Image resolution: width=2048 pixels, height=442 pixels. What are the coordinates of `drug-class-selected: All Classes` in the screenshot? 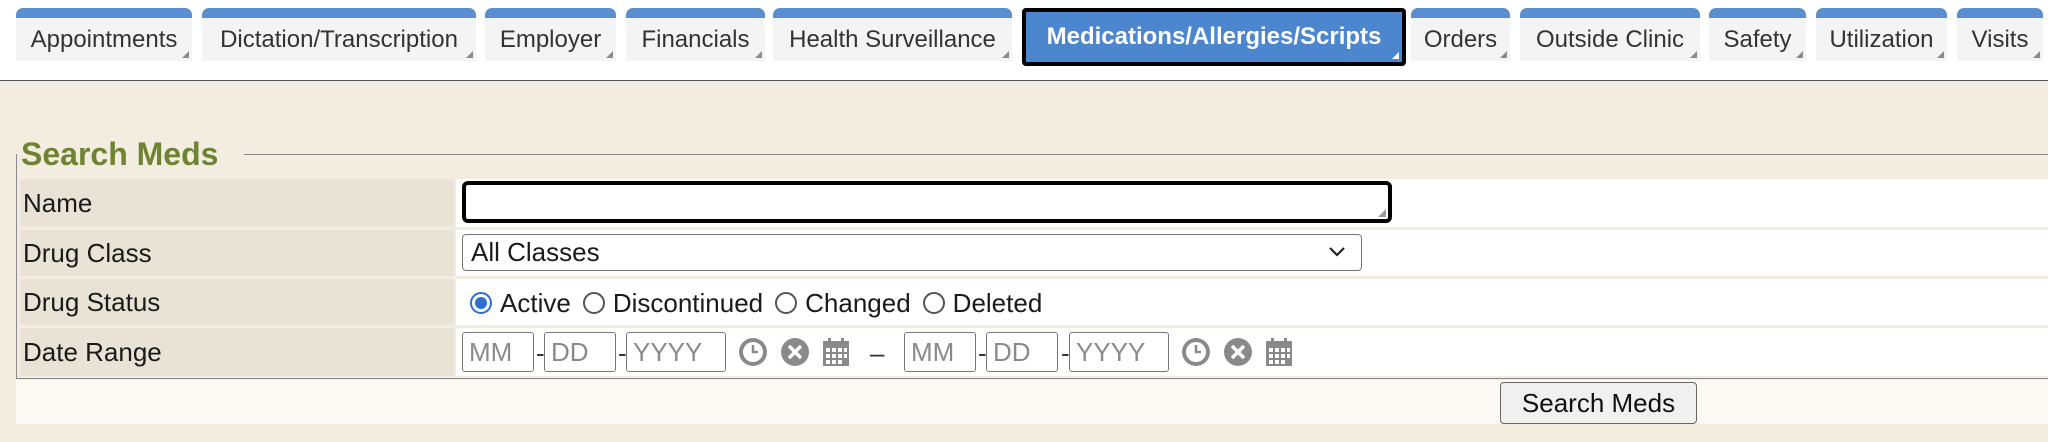 It's located at (535, 252).